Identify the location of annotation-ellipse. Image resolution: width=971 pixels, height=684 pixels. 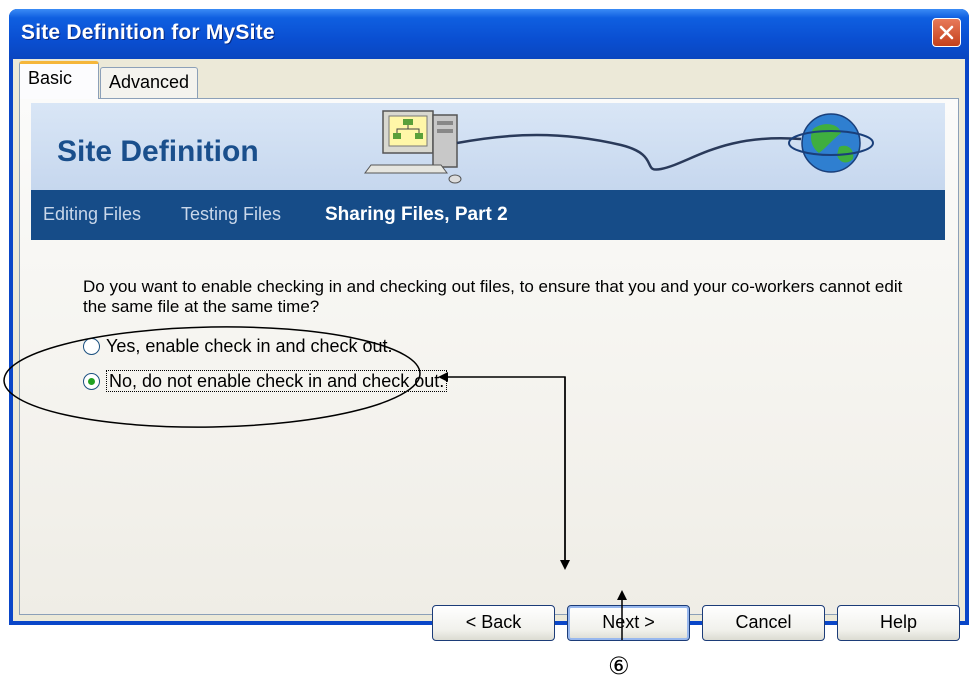
(212, 377).